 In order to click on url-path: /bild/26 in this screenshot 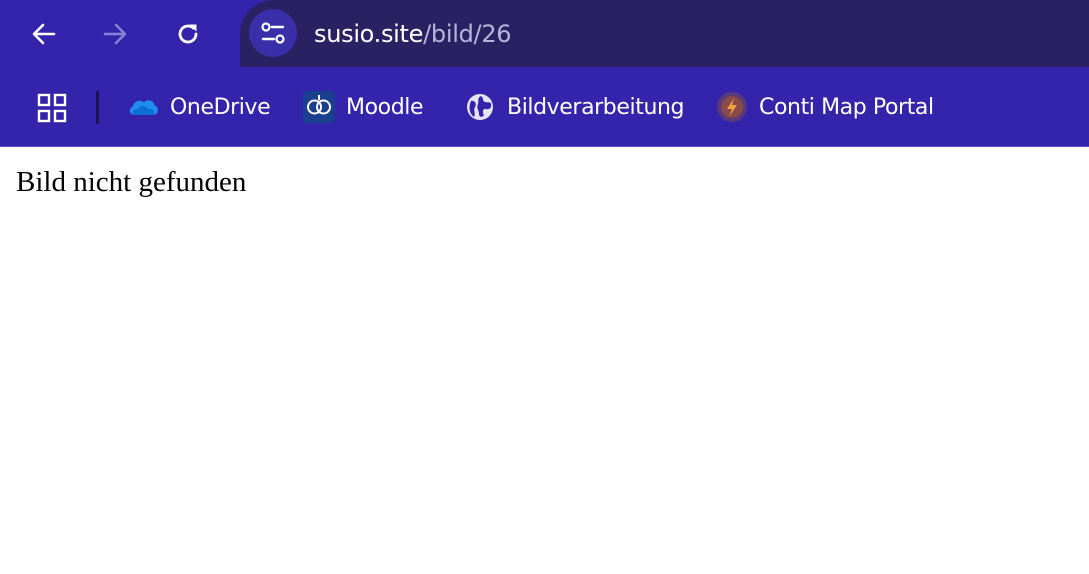, I will do `click(467, 34)`.